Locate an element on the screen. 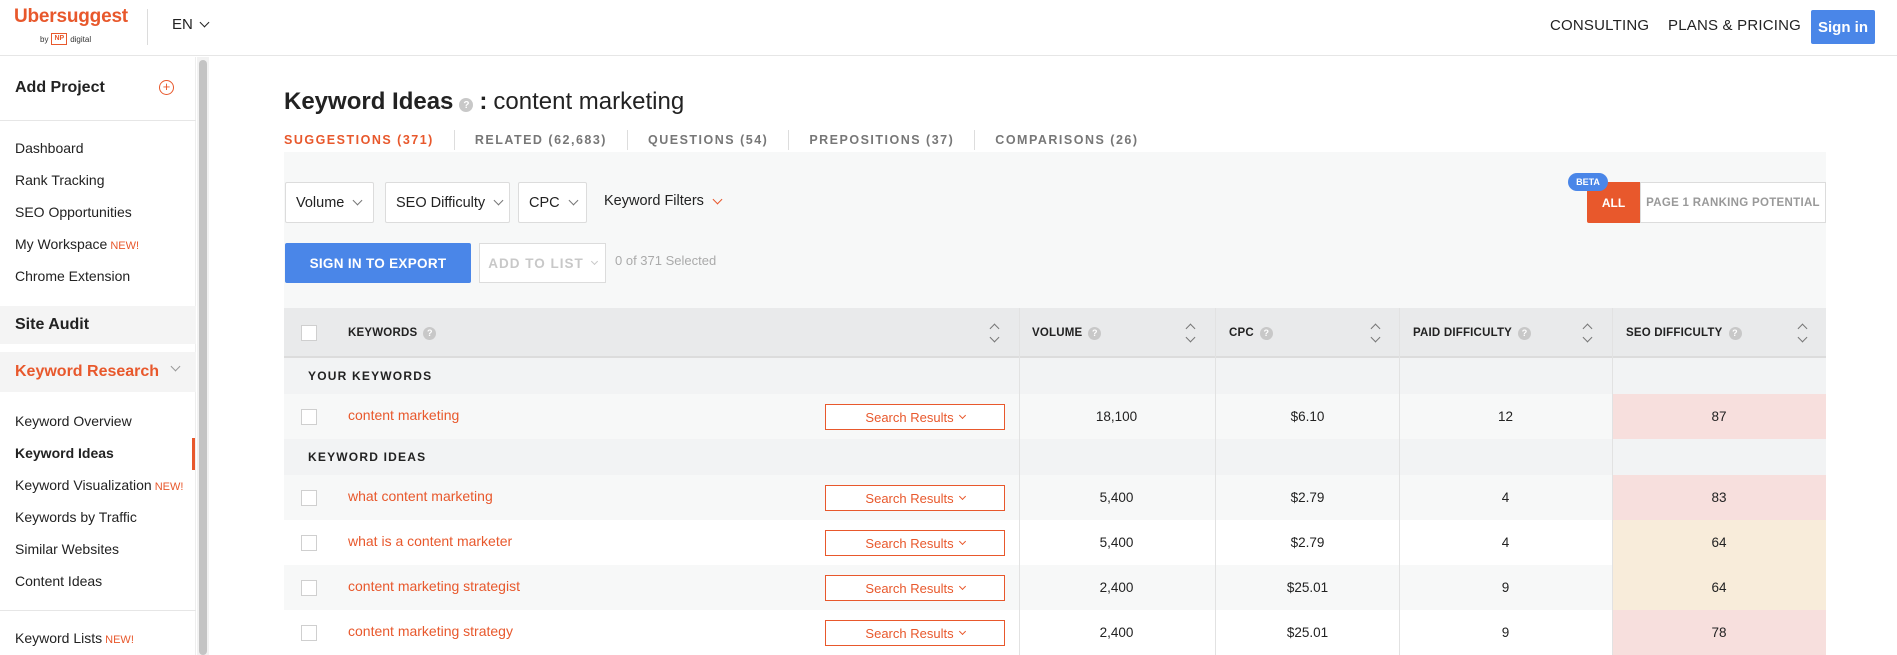  keyword-filters-label: Keyword Filters is located at coordinates (654, 201).